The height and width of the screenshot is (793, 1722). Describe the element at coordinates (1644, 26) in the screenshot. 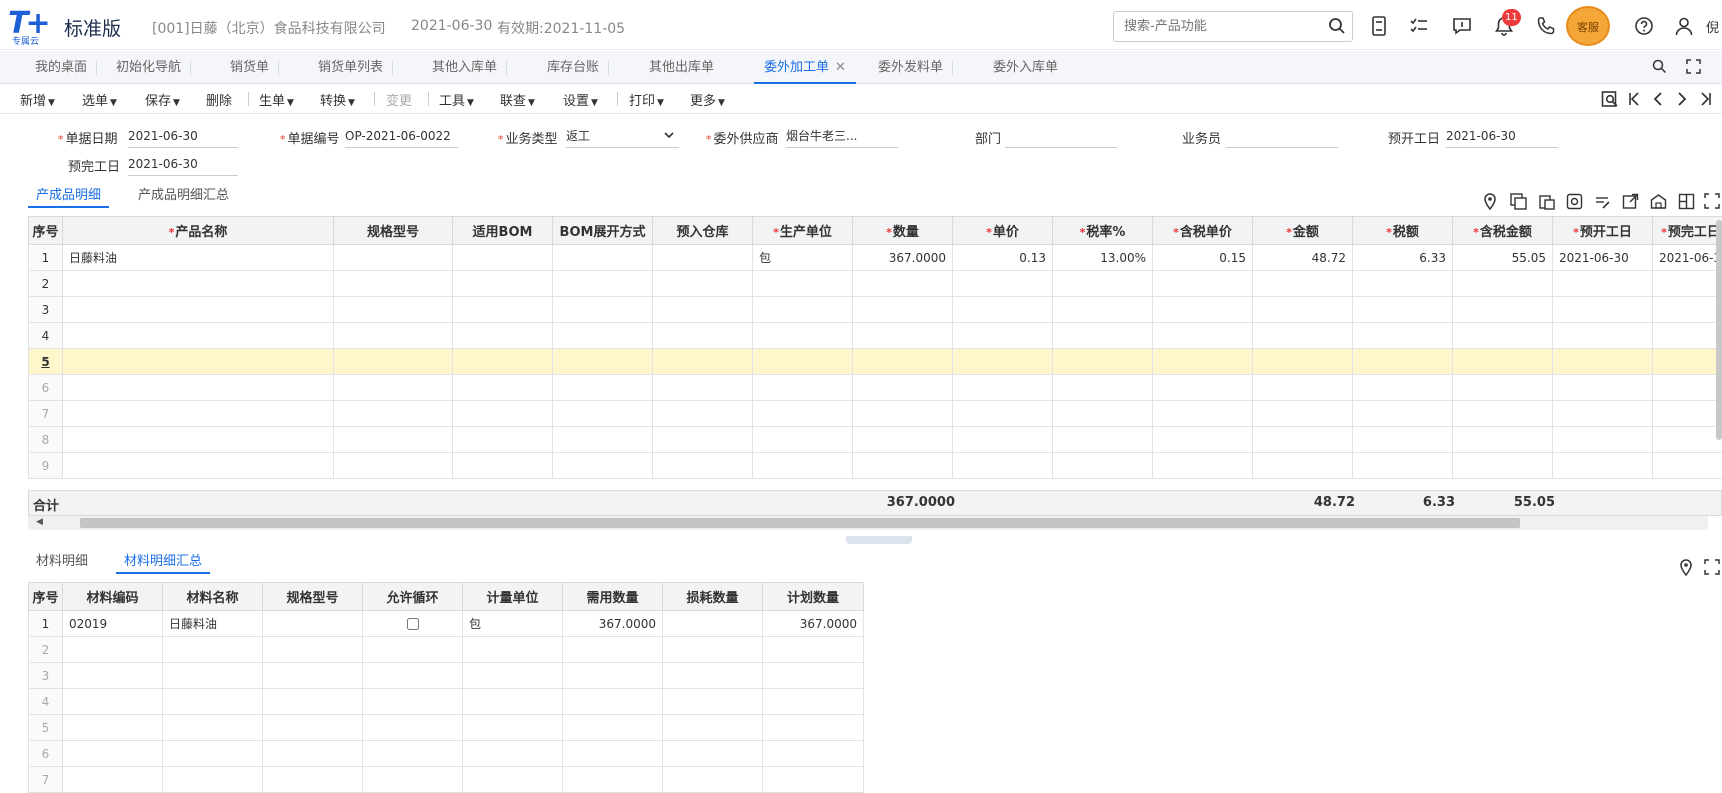

I see `help-icon` at that location.